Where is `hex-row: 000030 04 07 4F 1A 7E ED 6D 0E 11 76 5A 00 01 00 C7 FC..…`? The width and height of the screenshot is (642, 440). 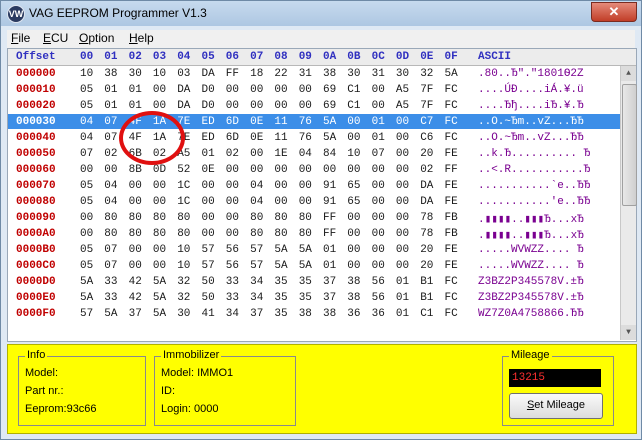 hex-row: 000030 04 07 4F 1A 7E ED 6D 0E 11 76 5A 00 01 00 C7 FC..… is located at coordinates (322, 121).